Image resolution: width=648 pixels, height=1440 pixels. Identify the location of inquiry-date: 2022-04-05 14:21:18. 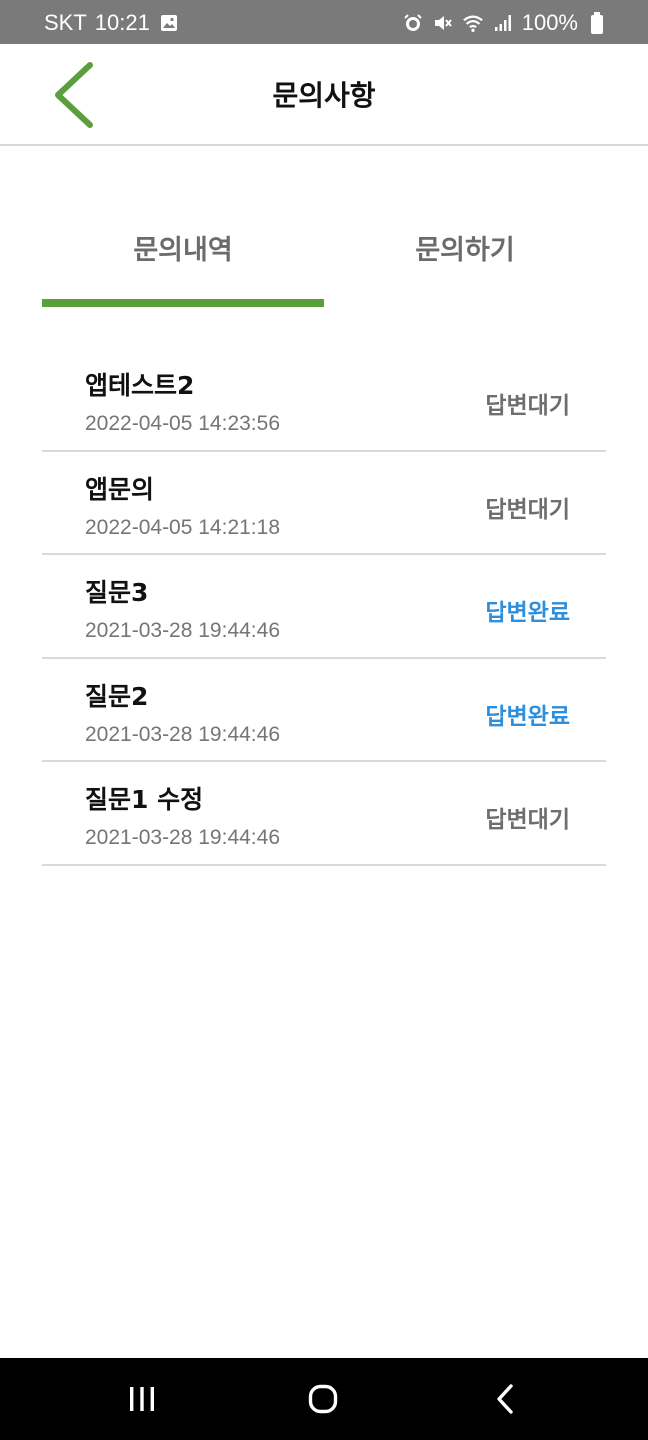
(182, 527).